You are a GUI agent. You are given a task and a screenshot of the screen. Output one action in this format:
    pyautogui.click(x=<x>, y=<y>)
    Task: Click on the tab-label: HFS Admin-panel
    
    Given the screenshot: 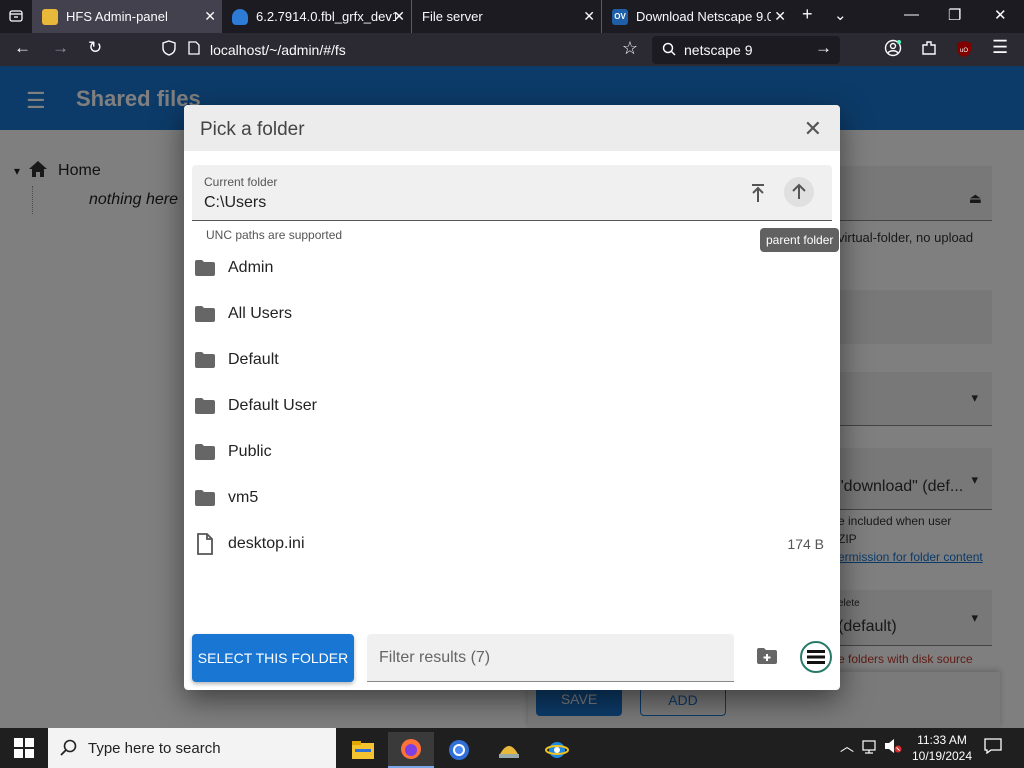 What is the action you would take?
    pyautogui.click(x=117, y=16)
    